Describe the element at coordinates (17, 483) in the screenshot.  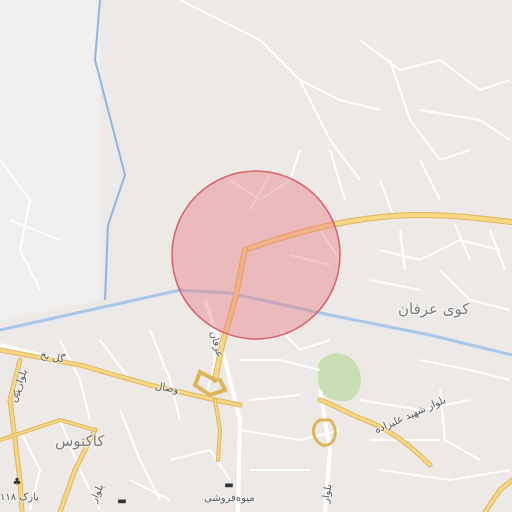
I see `tree-icon: ♣` at that location.